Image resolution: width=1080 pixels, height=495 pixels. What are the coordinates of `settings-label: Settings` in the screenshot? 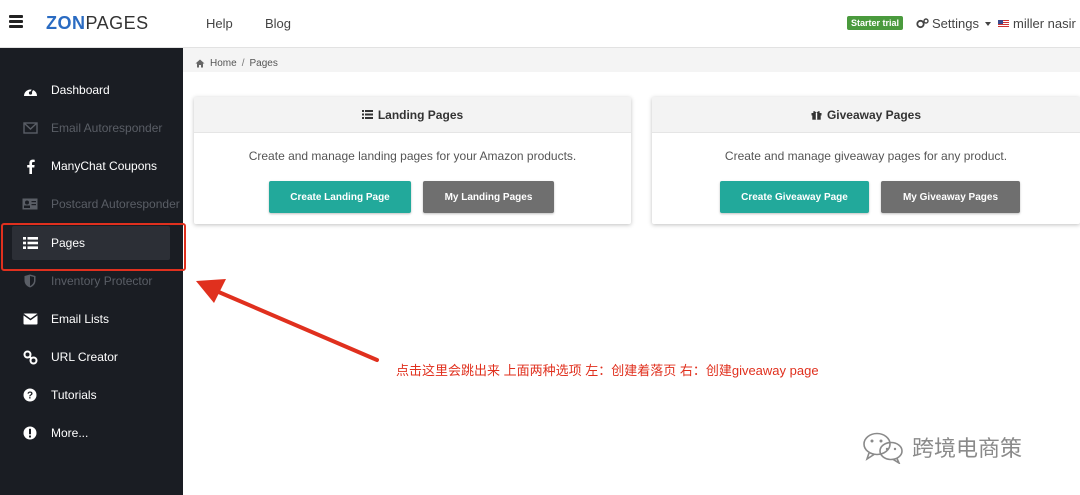 It's located at (955, 23).